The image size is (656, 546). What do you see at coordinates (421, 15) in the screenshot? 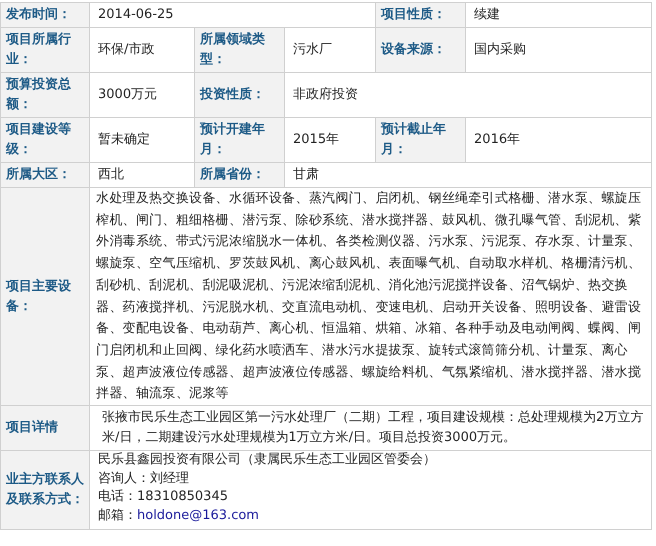
I see `field-label: 项目性质：` at bounding box center [421, 15].